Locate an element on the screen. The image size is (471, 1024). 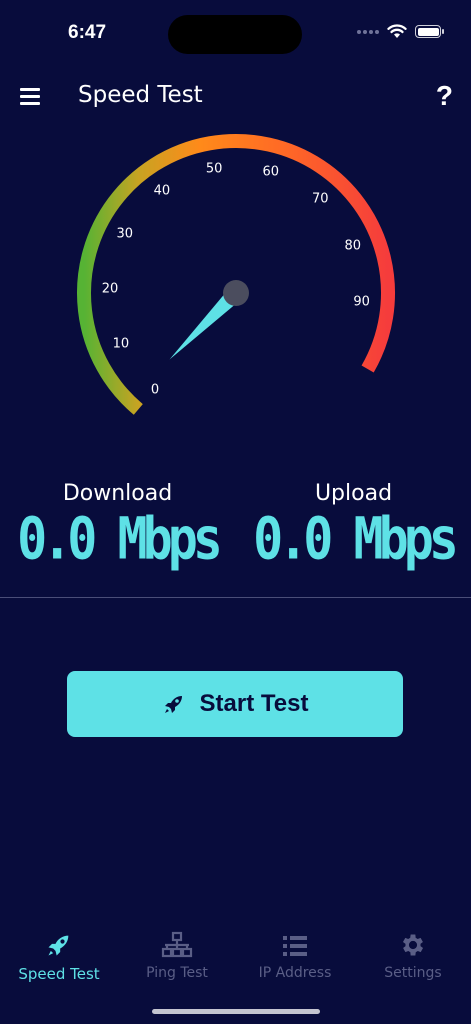
tab-speed-test: Speed Test is located at coordinates (59, 954).